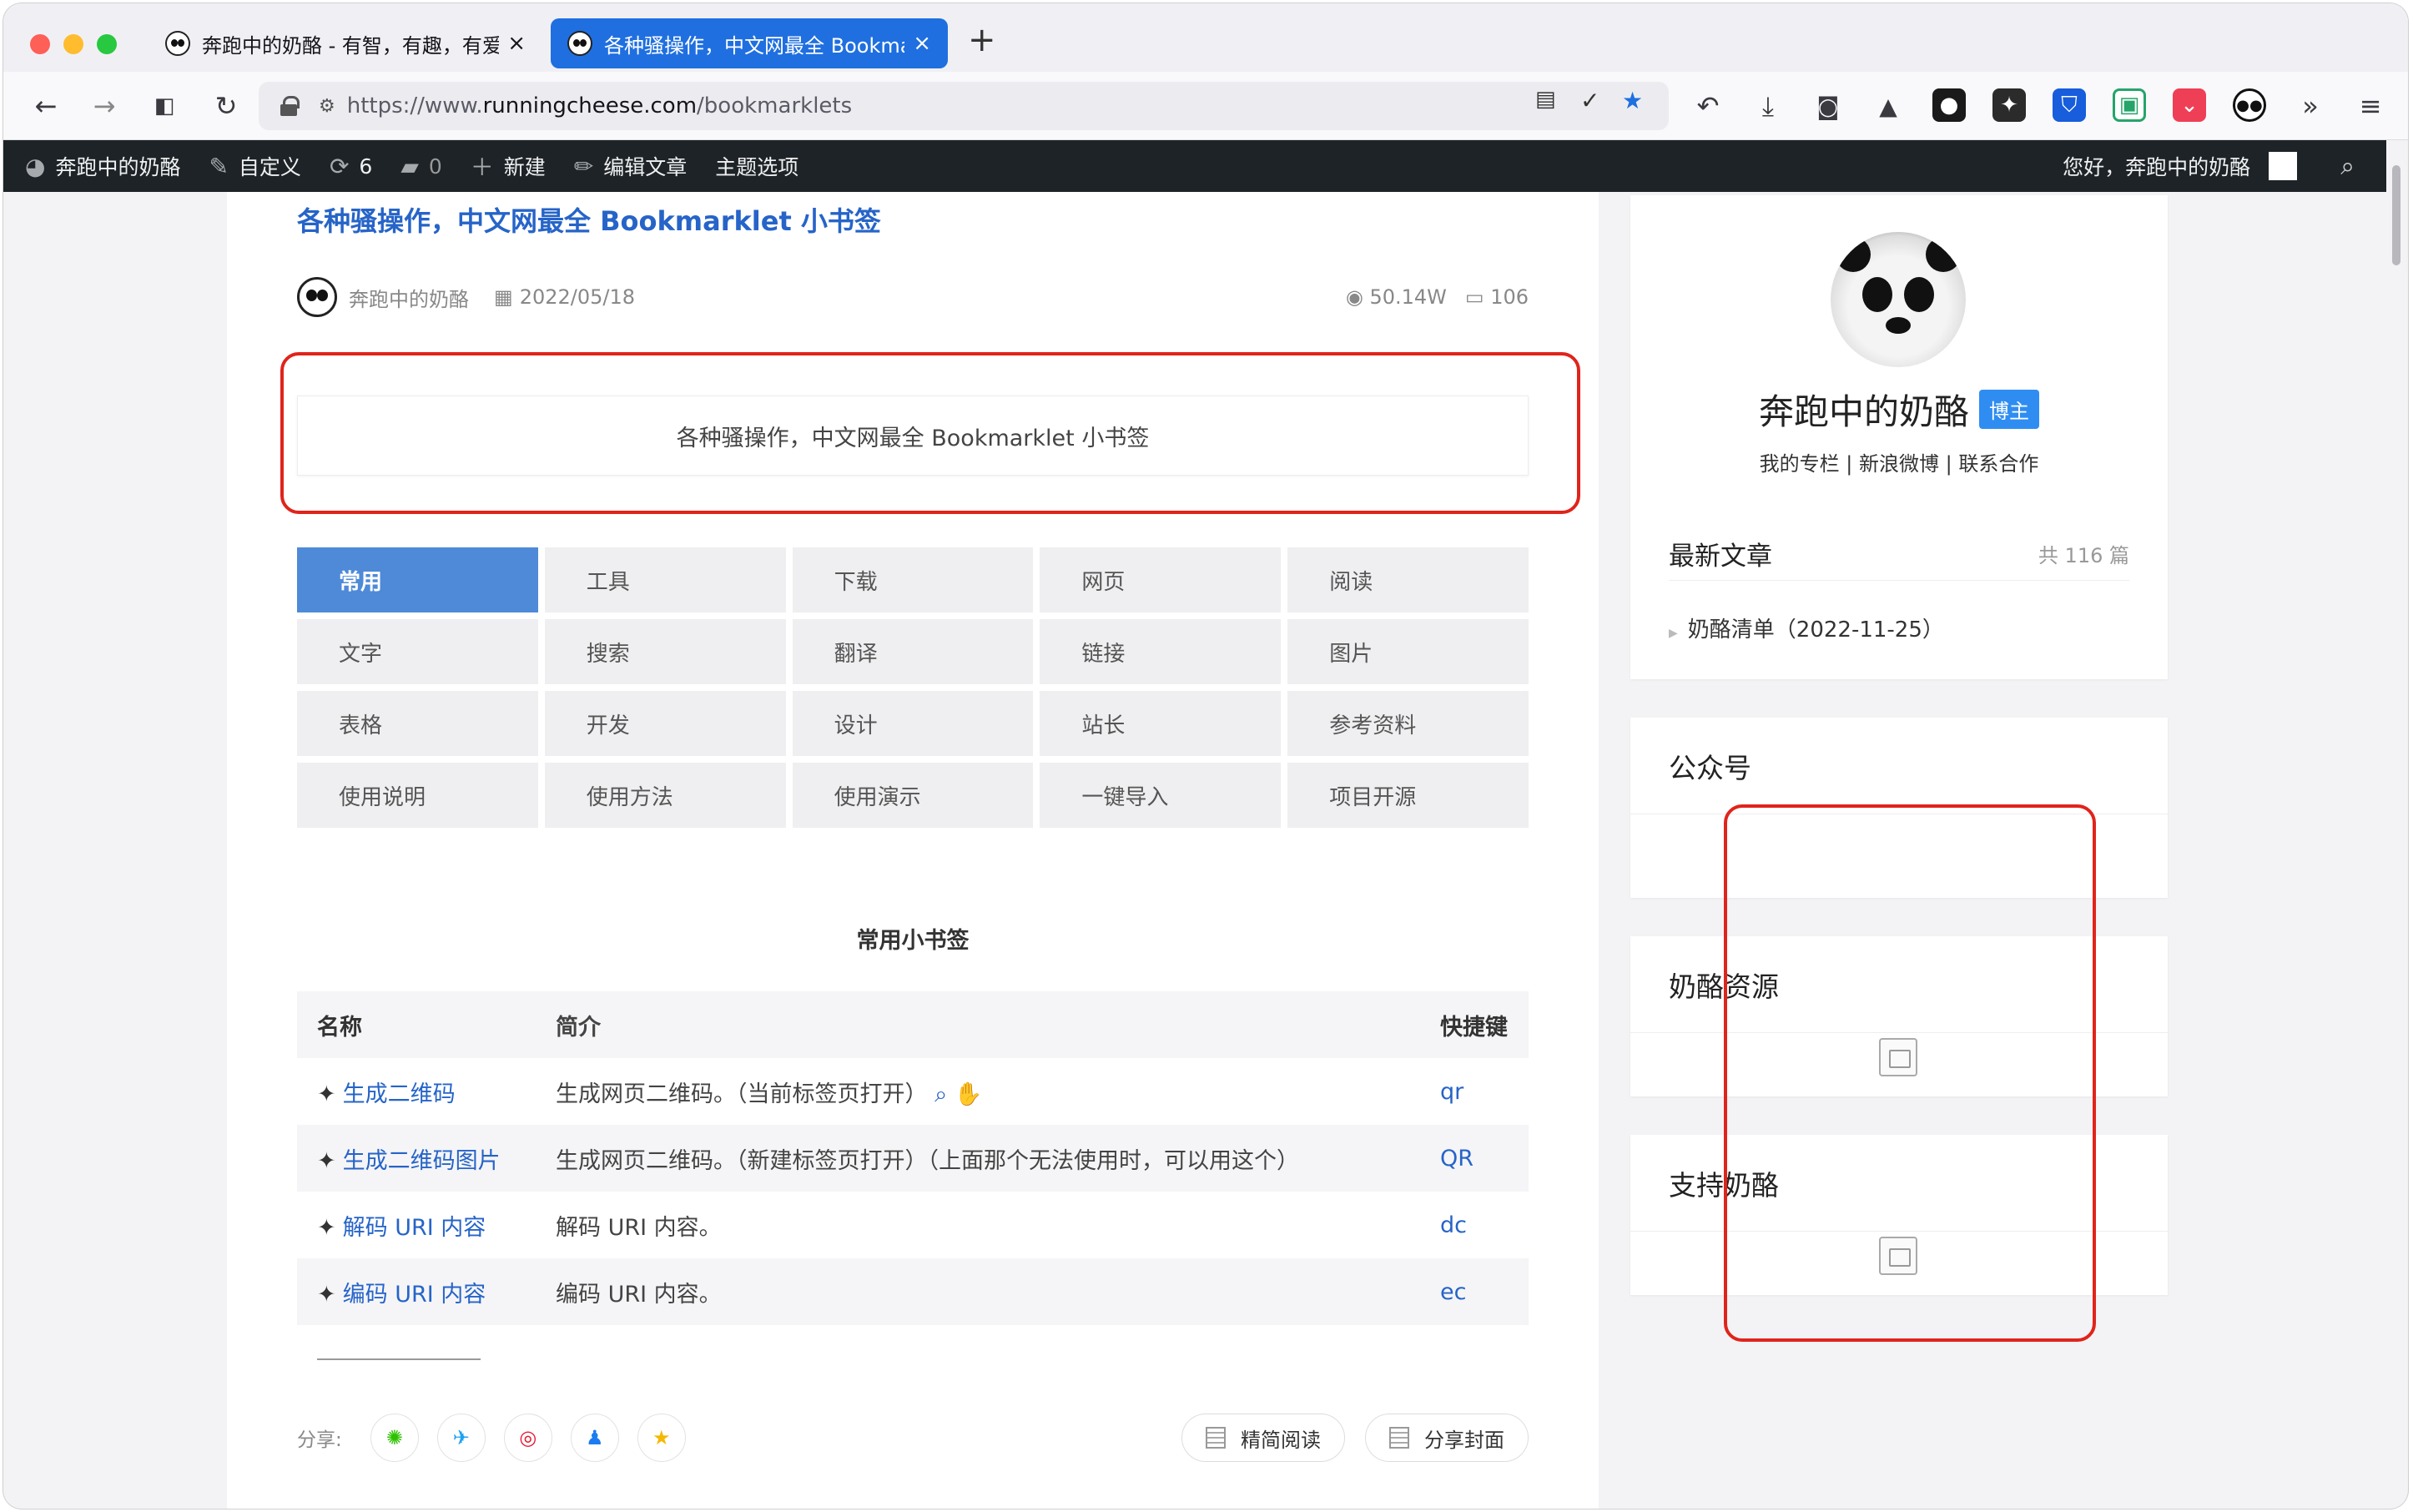 This screenshot has height=1512, width=2413. What do you see at coordinates (2070, 105) in the screenshot?
I see `bitwarden-icon: ⛉` at bounding box center [2070, 105].